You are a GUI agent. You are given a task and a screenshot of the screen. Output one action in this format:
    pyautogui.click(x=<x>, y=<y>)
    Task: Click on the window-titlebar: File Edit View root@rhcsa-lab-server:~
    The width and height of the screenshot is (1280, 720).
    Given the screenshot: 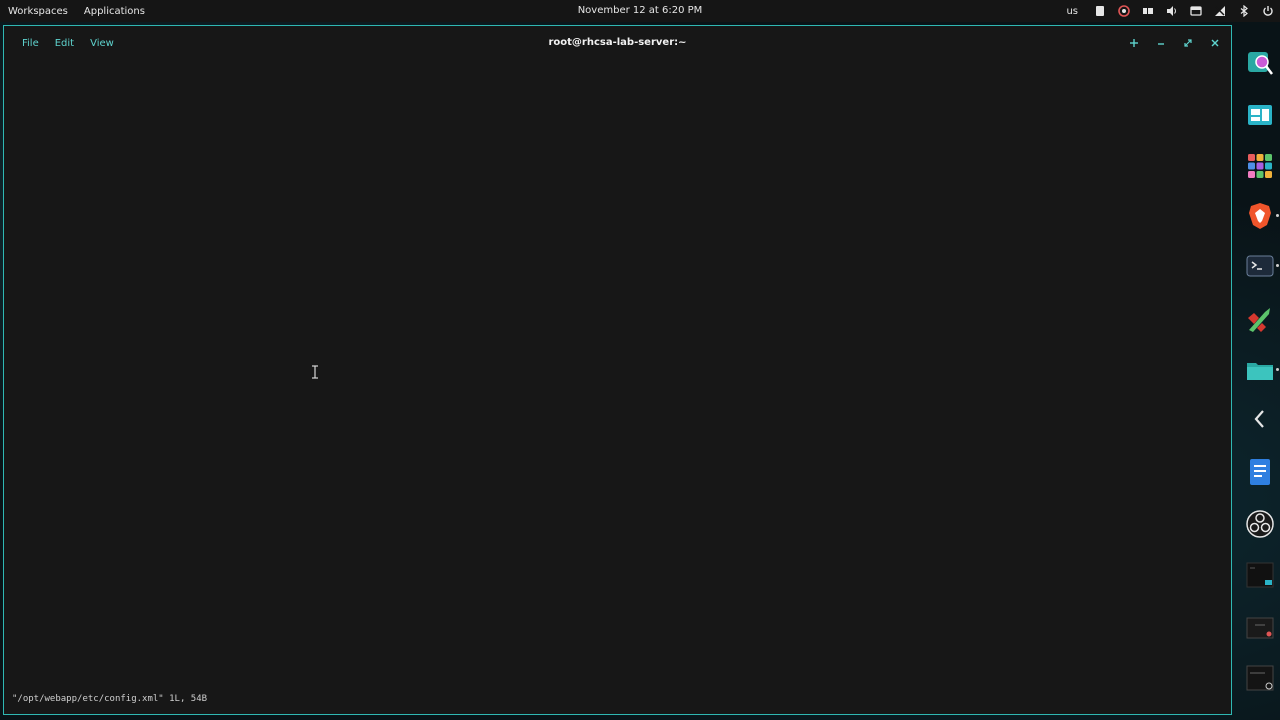 What is the action you would take?
    pyautogui.click(x=617, y=43)
    